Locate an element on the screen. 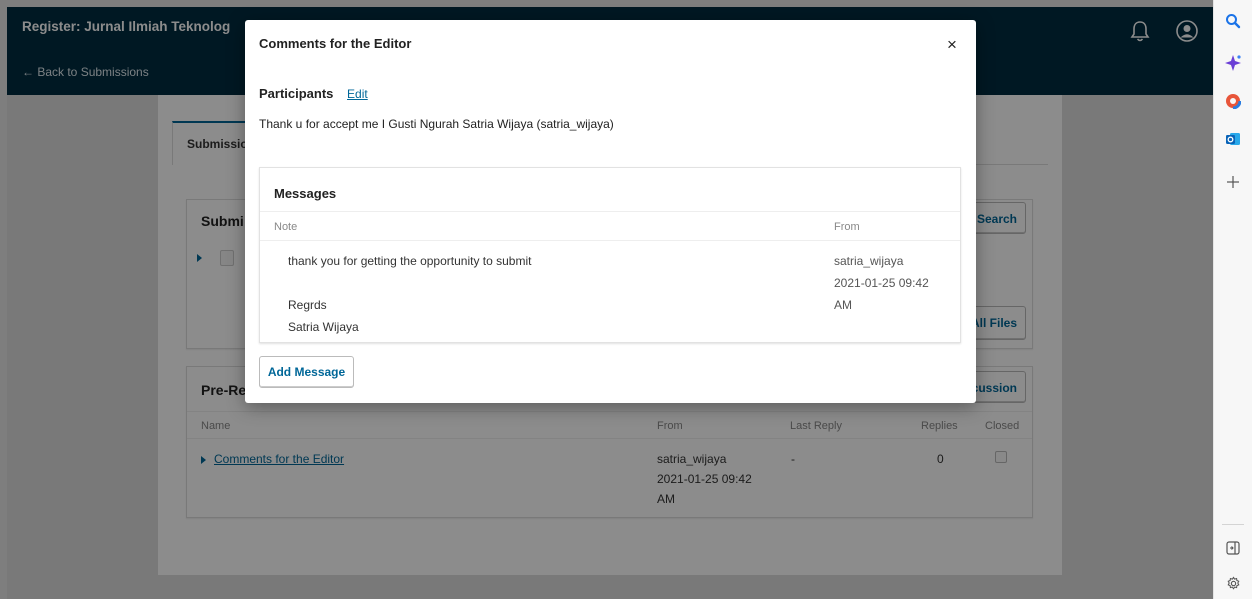 This screenshot has height=599, width=1252. messages-heading: Messages is located at coordinates (305, 193).